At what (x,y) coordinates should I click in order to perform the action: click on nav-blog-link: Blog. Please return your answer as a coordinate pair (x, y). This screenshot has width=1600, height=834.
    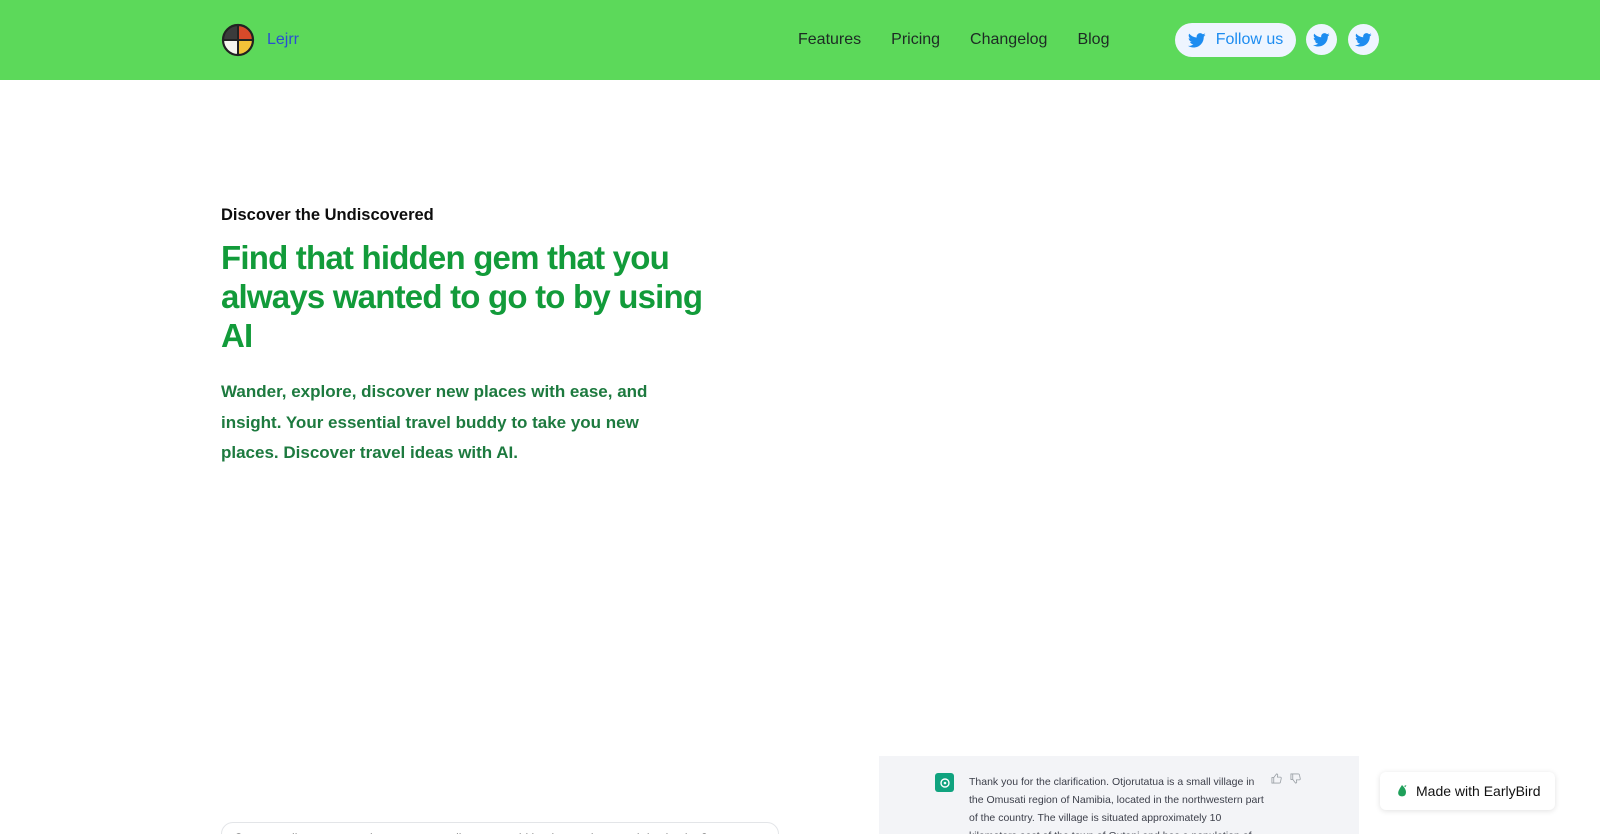
    Looking at the image, I should click on (1093, 40).